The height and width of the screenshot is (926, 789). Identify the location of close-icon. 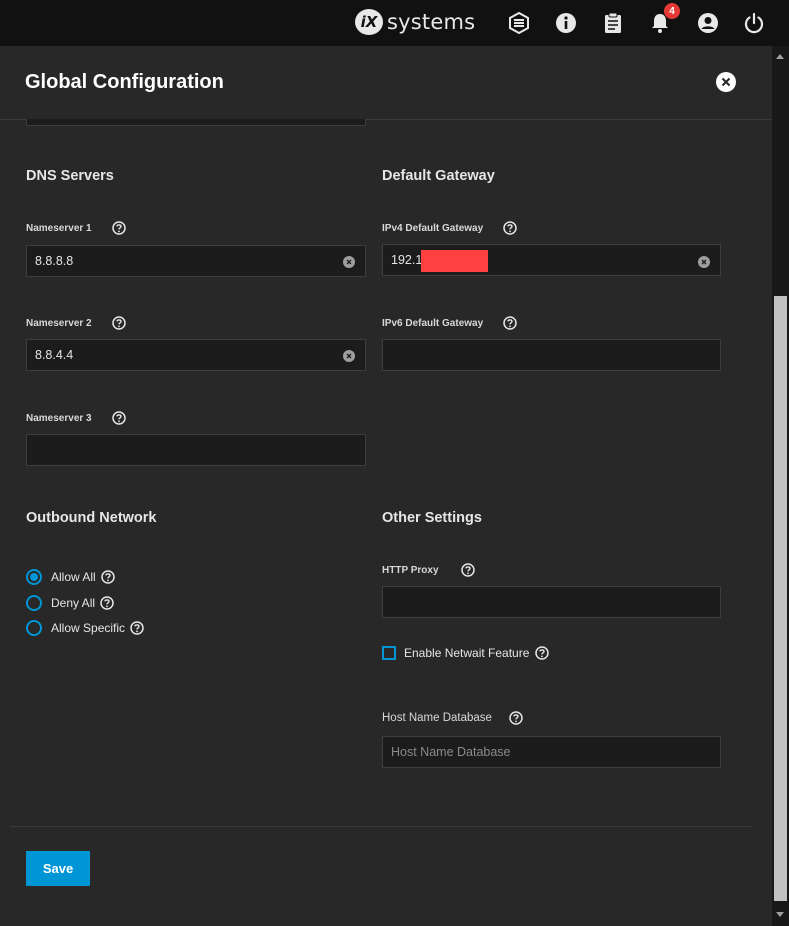
(726, 82).